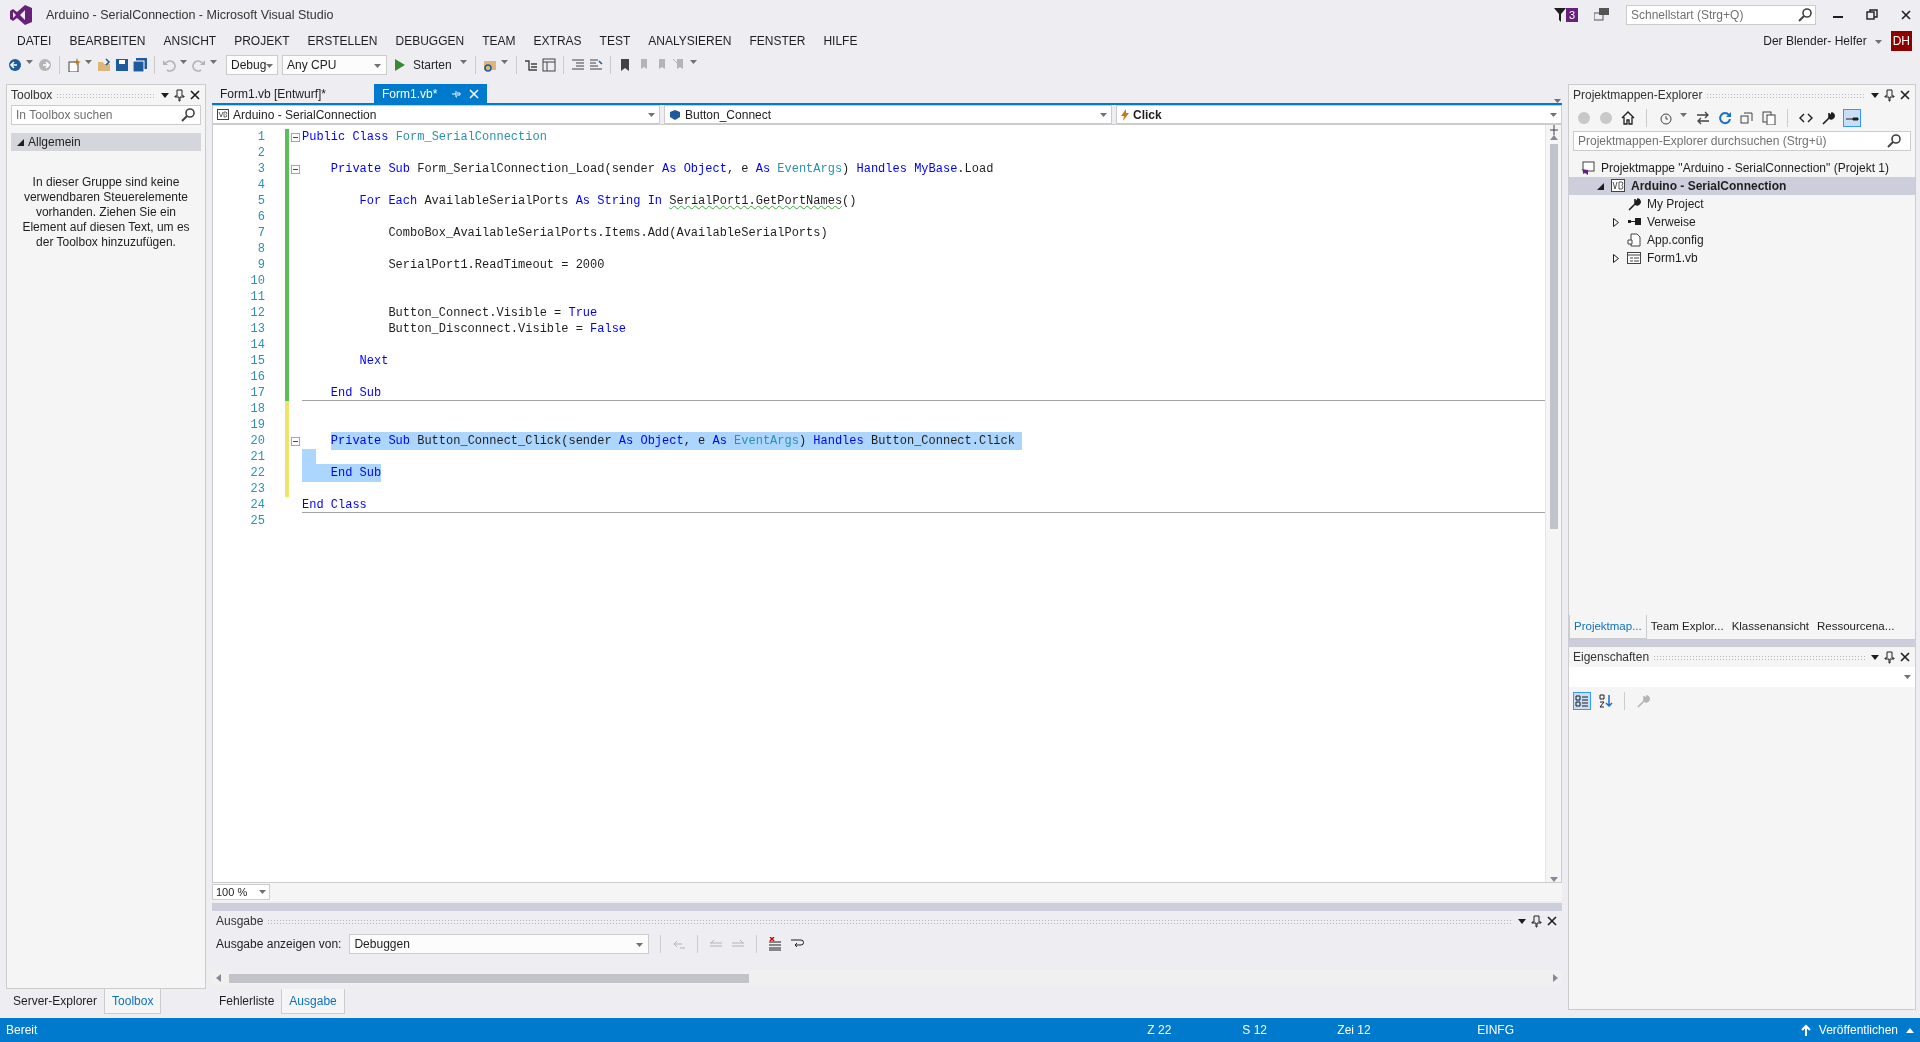 Image resolution: width=1920 pixels, height=1042 pixels. What do you see at coordinates (34, 41) in the screenshot?
I see `menu-item: DATEI` at bounding box center [34, 41].